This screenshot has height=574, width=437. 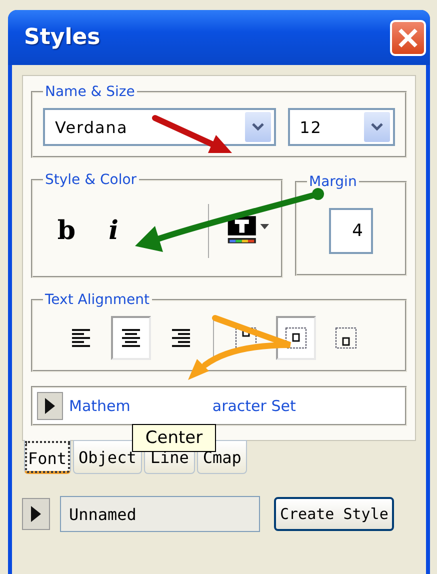 I want to click on valign-bottom-icon, so click(x=346, y=338).